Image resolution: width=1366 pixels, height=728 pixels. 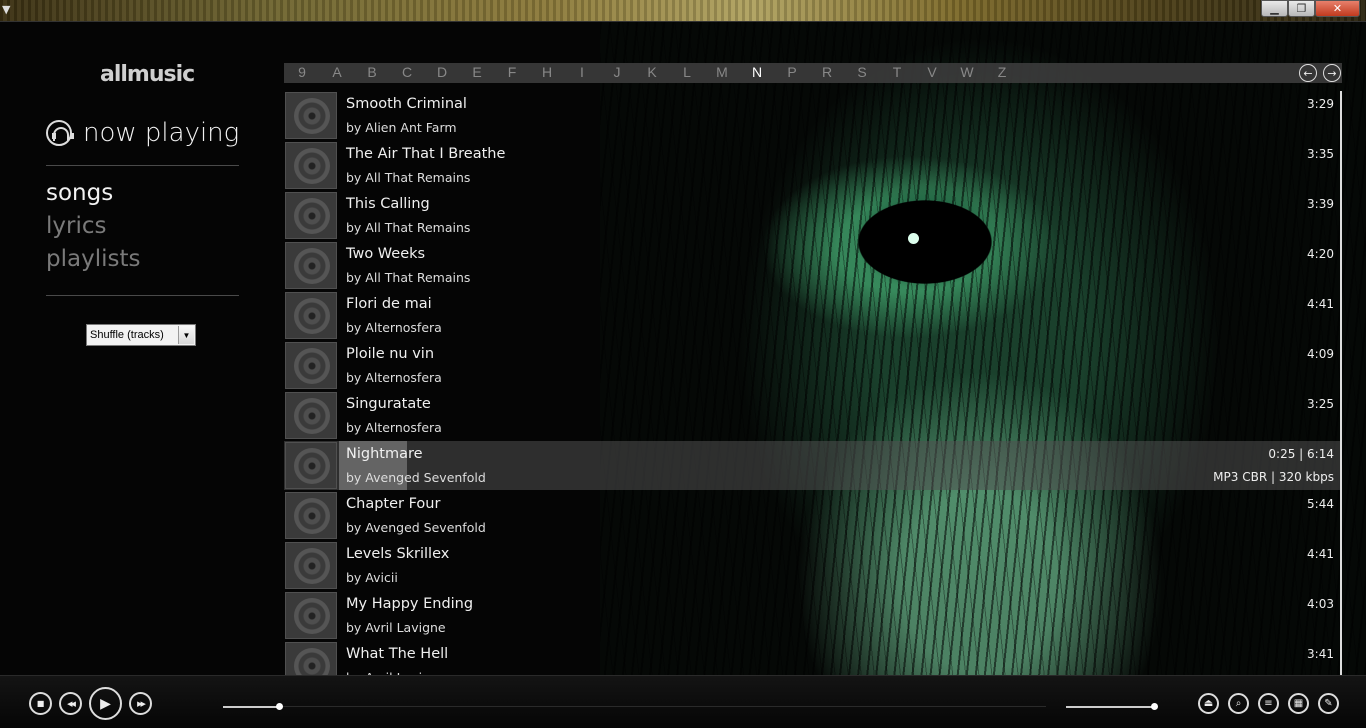 I want to click on song-artist: by Avenged Sevenfold, so click(x=416, y=527).